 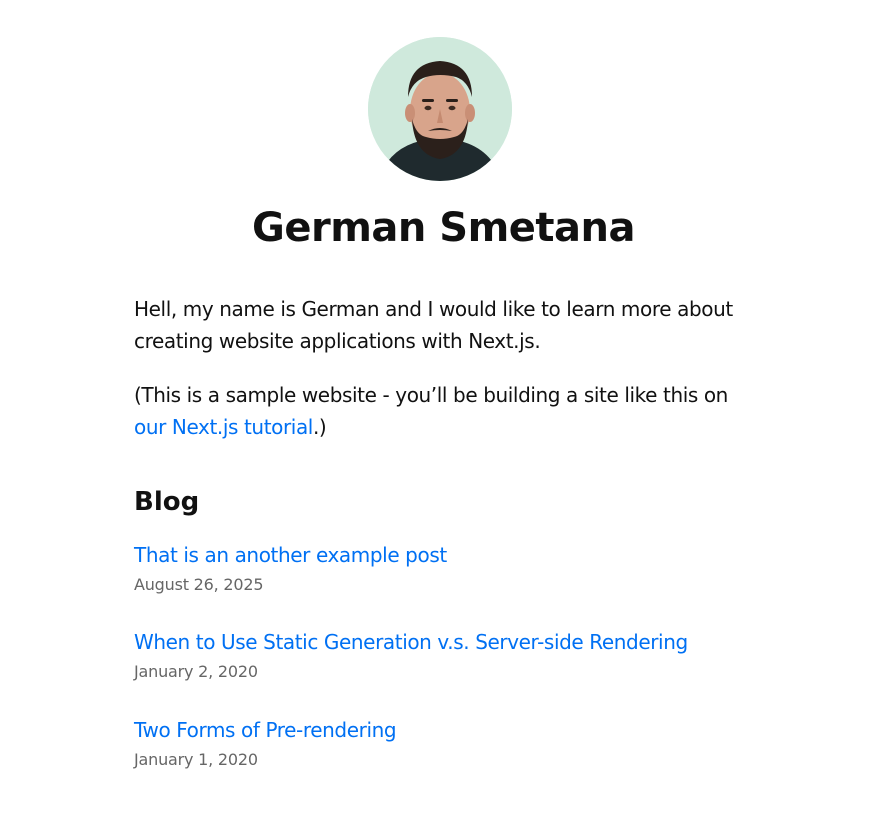 I want to click on avatar, so click(x=440, y=109).